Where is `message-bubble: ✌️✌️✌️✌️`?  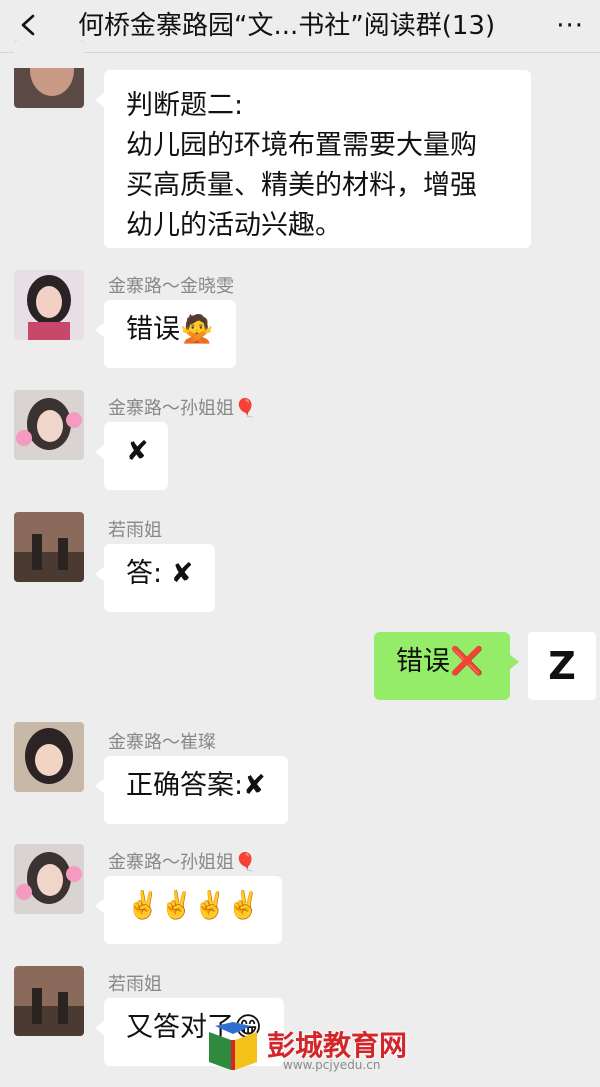 message-bubble: ✌️✌️✌️✌️ is located at coordinates (188, 910).